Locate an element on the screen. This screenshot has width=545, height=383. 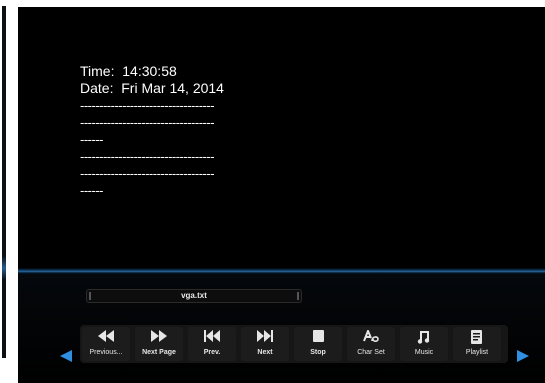
scroll-left-arrow-icon is located at coordinates (66, 356).